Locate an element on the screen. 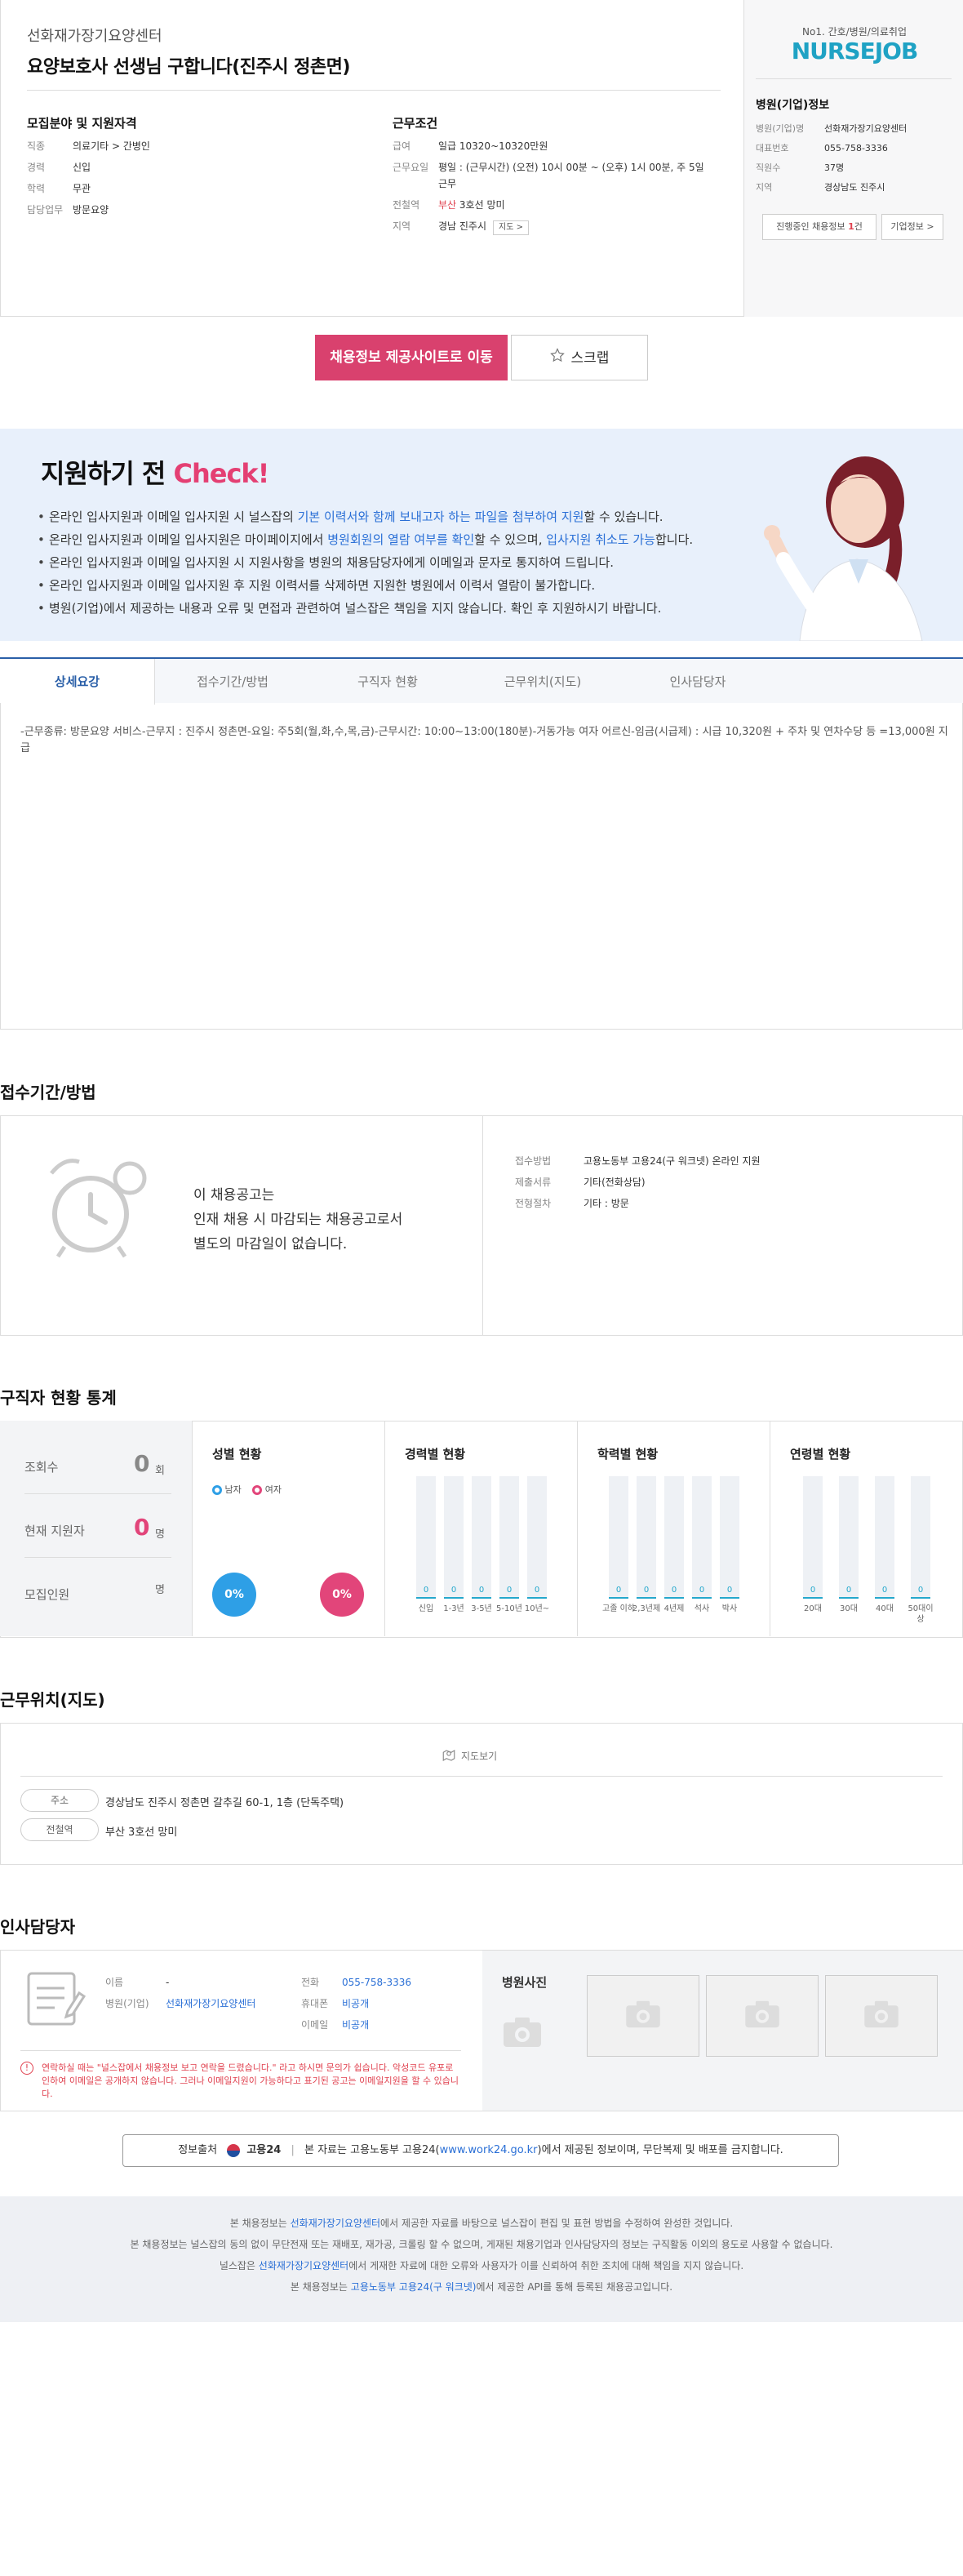 The image size is (963, 2576). stat-bar-label: 10년~ is located at coordinates (537, 1608).